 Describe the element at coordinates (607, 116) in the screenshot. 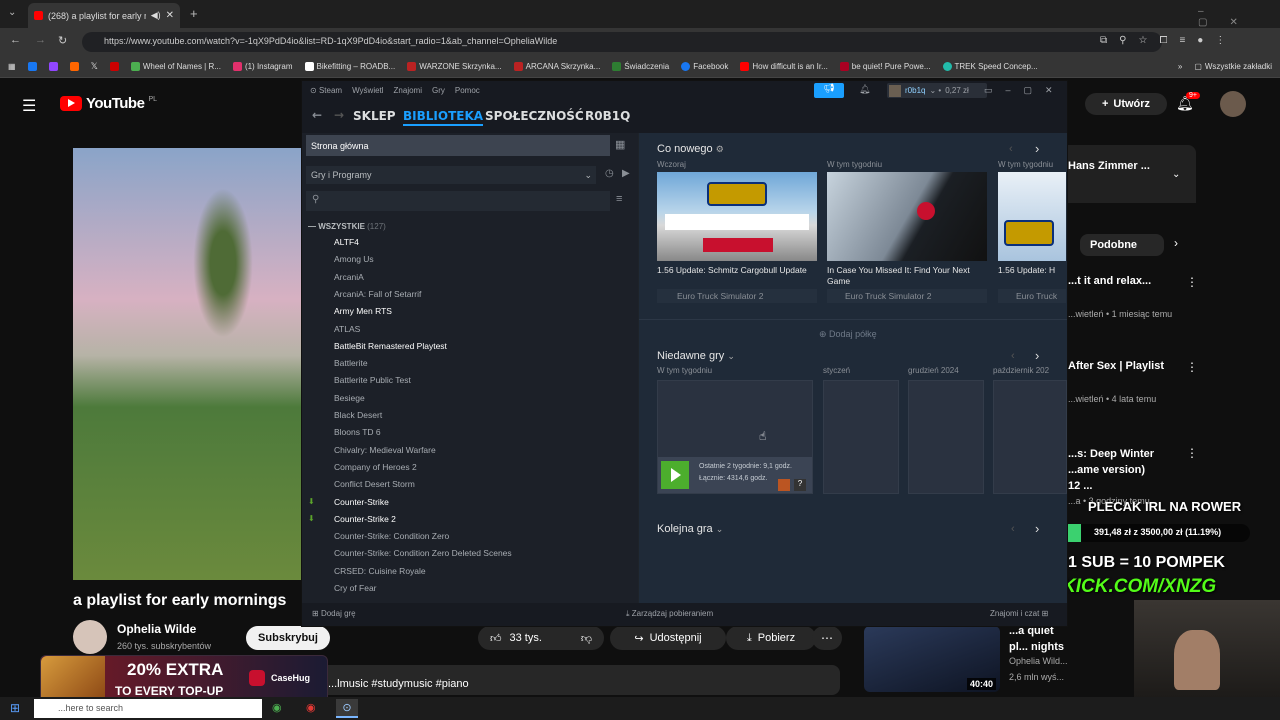

I see `nav-profile: R0B1Q` at that location.